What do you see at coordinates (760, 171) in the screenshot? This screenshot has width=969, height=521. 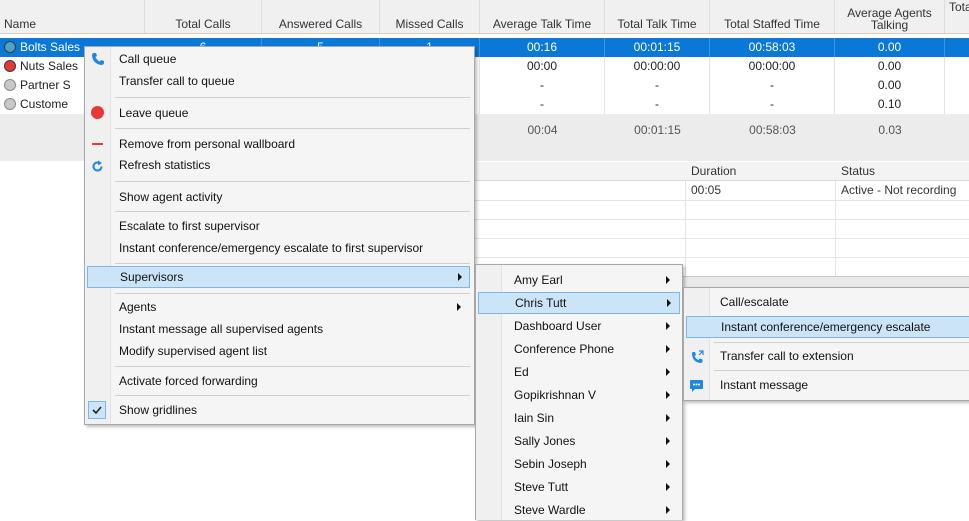 I see `column-header-duration: Duration` at bounding box center [760, 171].